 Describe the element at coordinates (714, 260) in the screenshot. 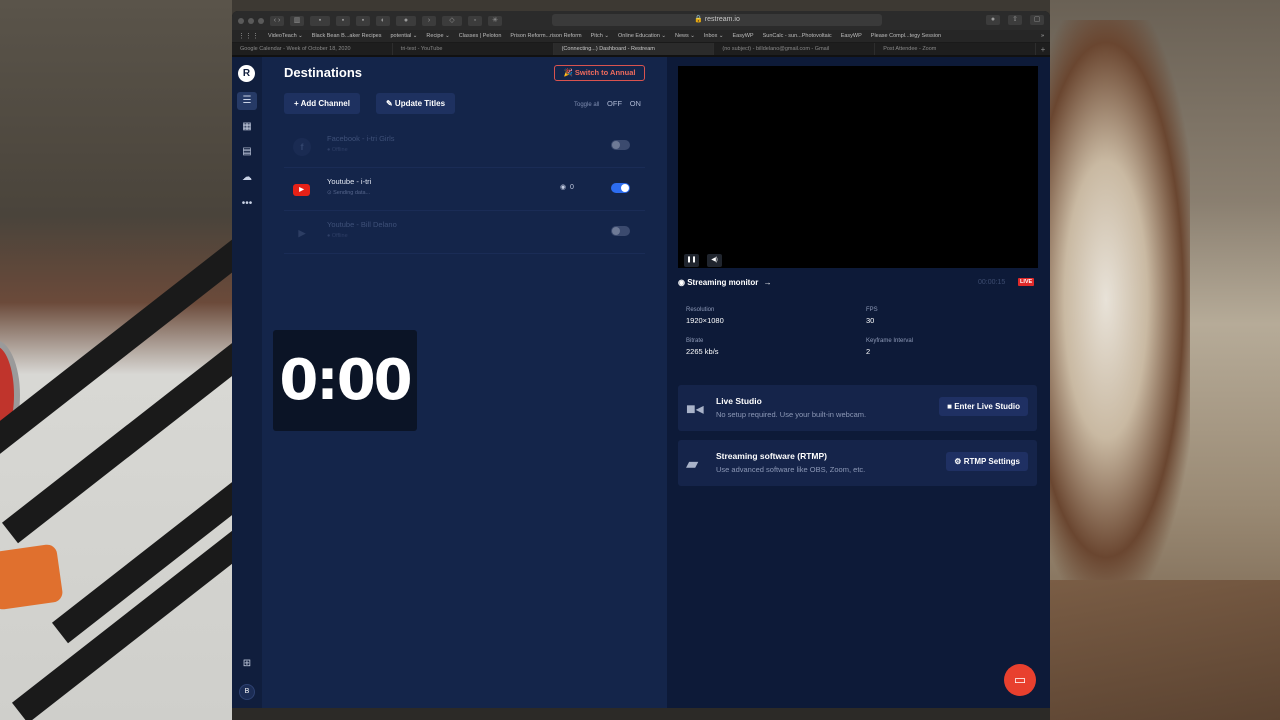

I see `volume-icon: ◀)` at that location.